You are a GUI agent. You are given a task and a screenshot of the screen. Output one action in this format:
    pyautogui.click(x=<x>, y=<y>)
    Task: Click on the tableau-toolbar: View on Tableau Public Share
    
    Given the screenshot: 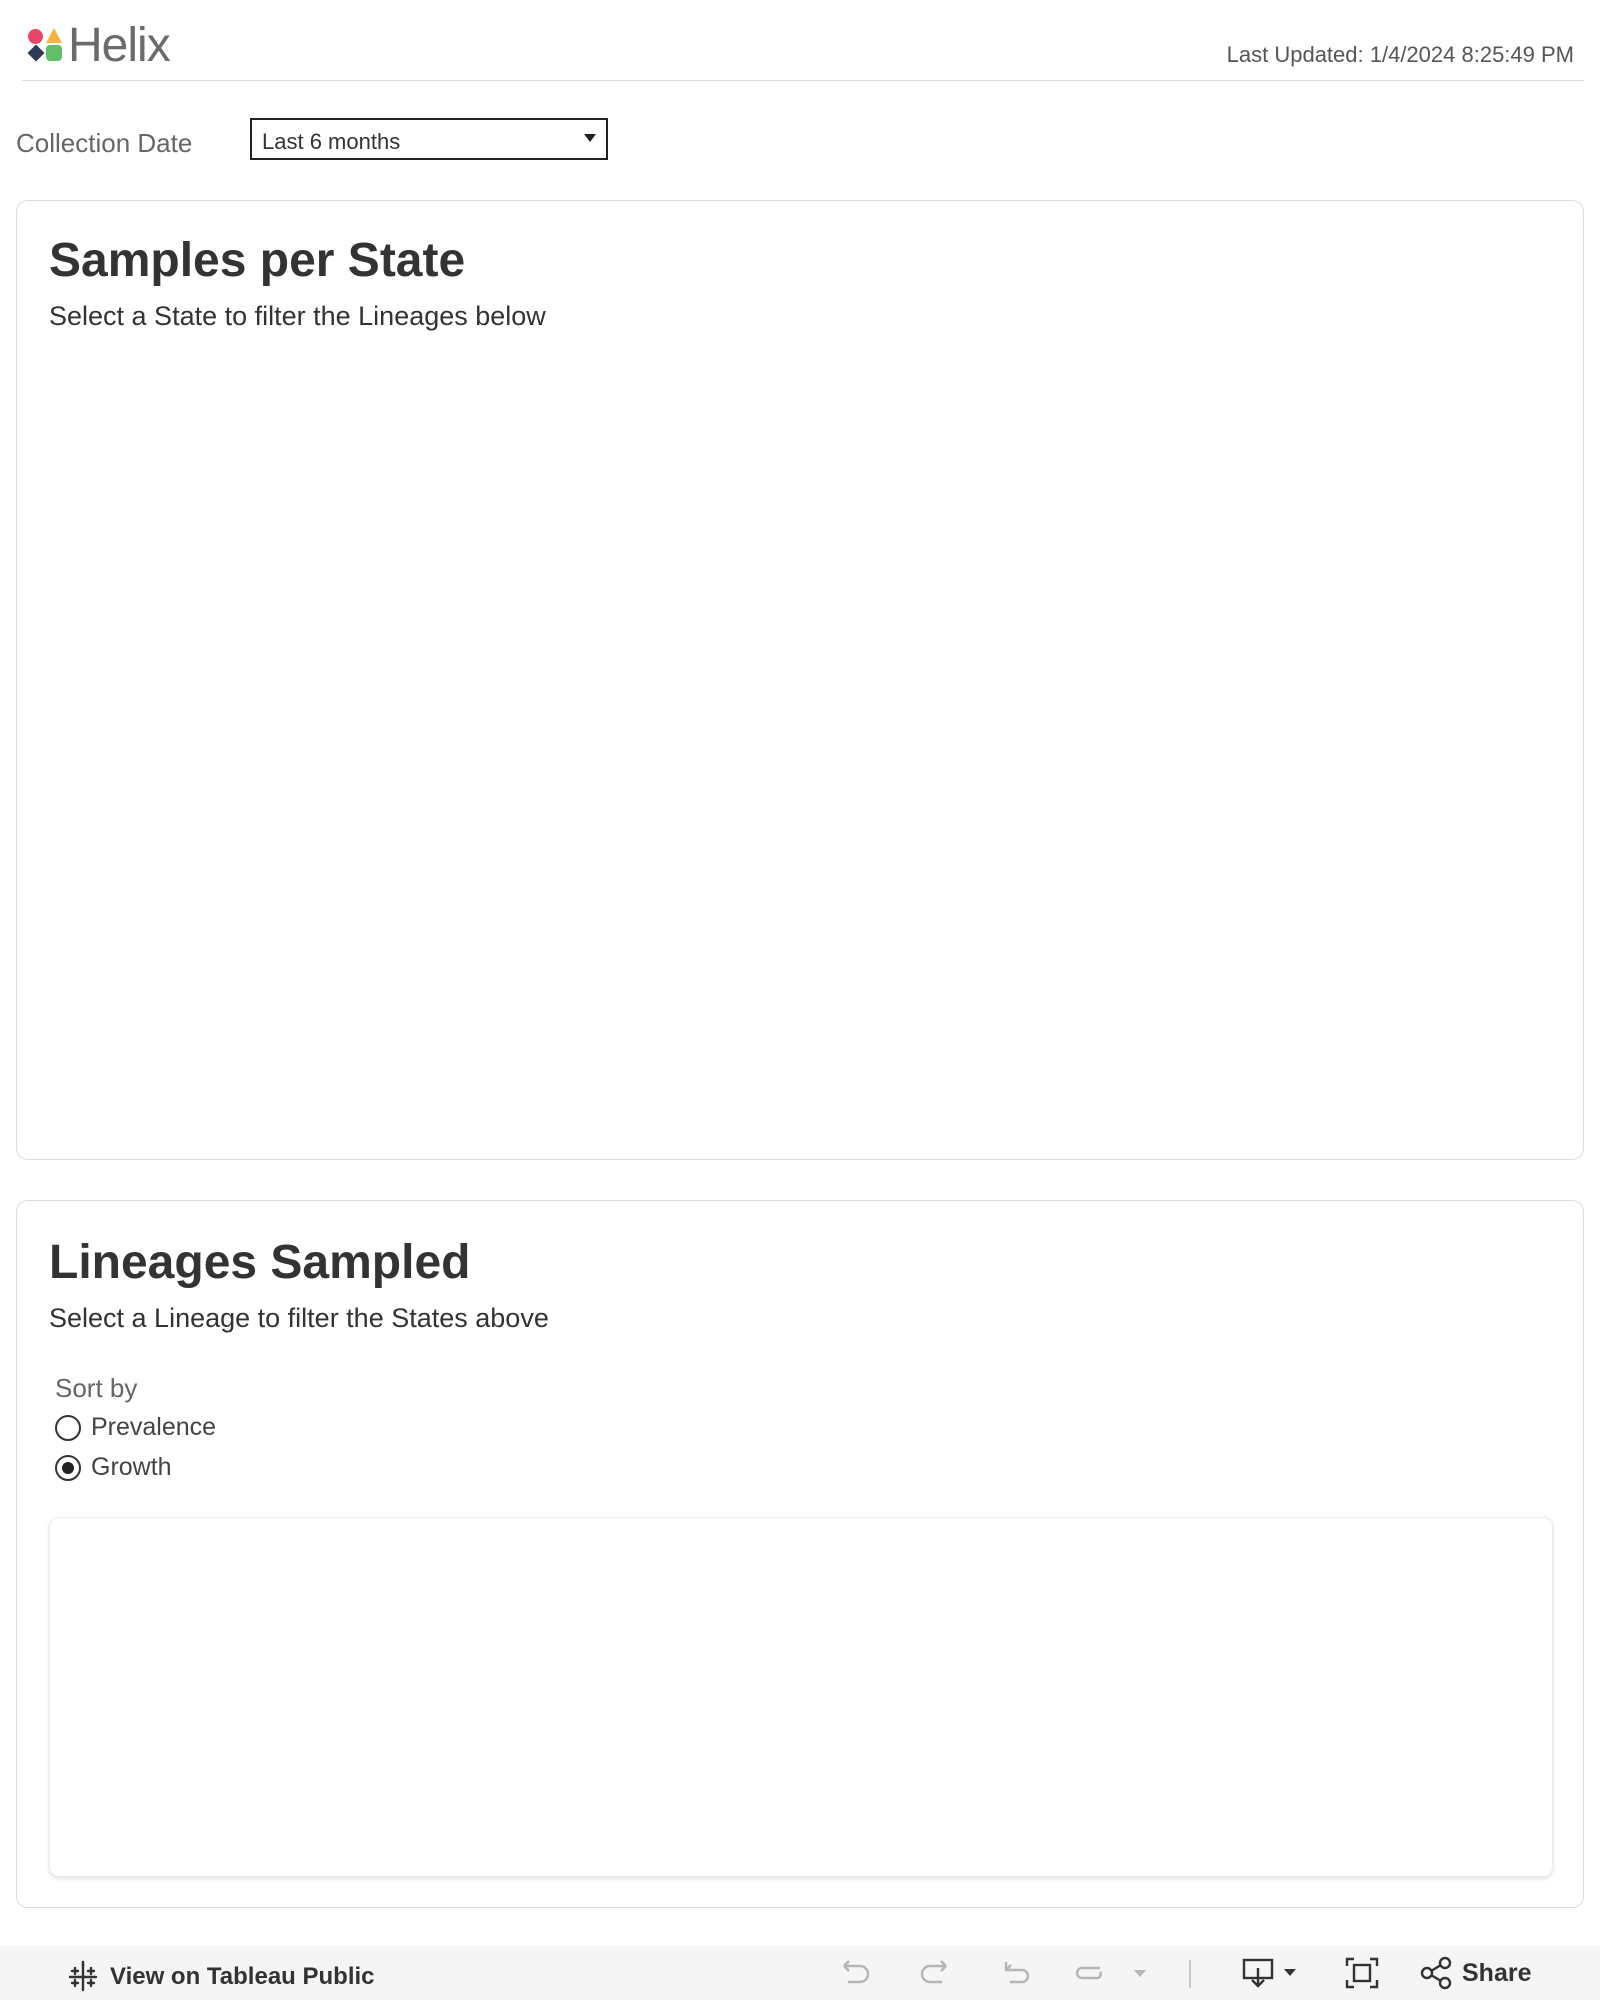 What is the action you would take?
    pyautogui.click(x=800, y=1973)
    